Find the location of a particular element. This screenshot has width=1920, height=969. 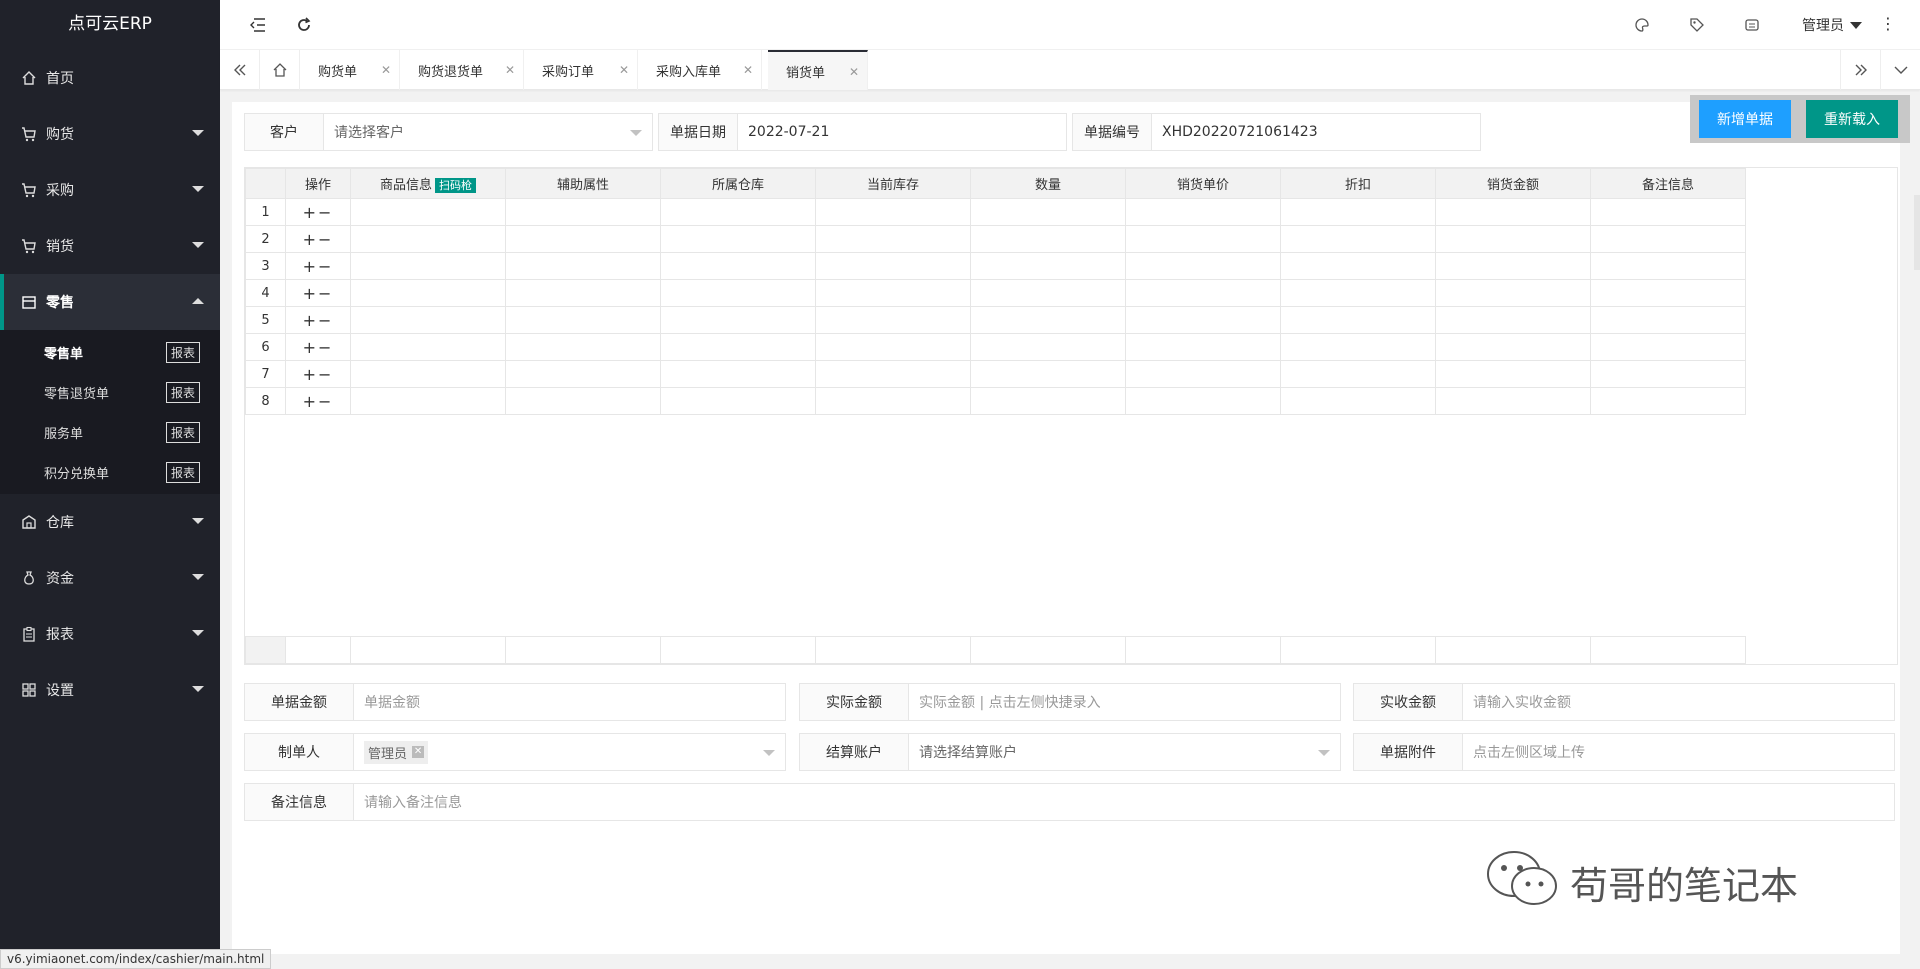

amount-field: 单据金额 单据金额 is located at coordinates (515, 702).